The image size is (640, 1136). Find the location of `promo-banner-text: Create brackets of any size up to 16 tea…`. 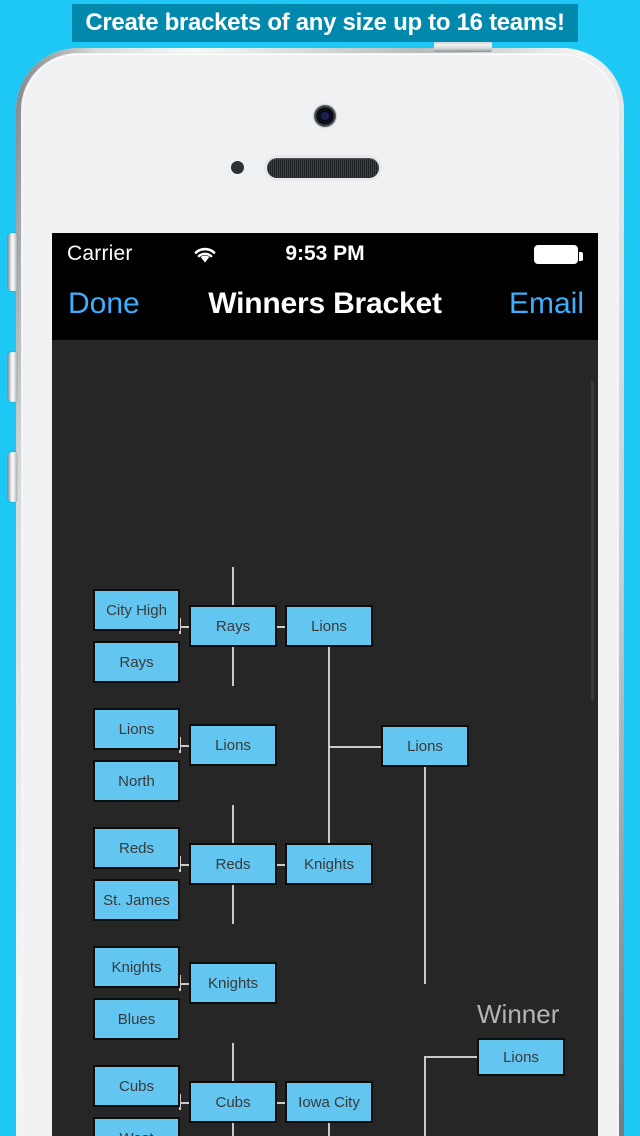

promo-banner-text: Create brackets of any size up to 16 tea… is located at coordinates (325, 22).